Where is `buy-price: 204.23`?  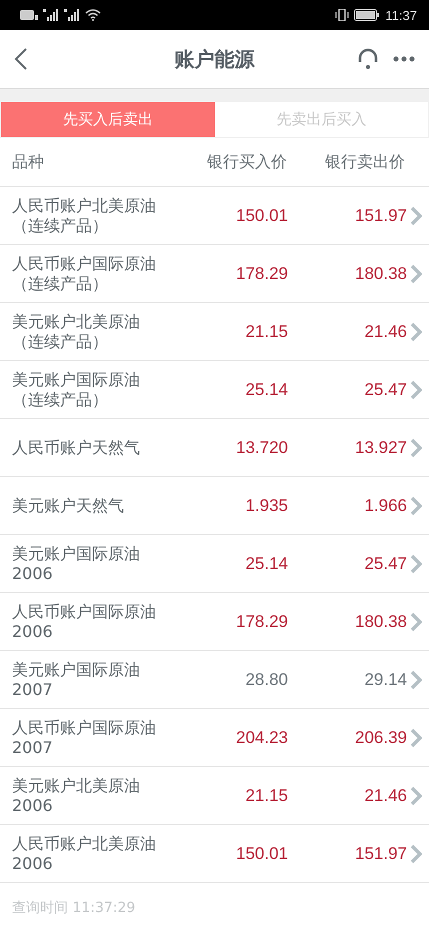
buy-price: 204.23 is located at coordinates (261, 738).